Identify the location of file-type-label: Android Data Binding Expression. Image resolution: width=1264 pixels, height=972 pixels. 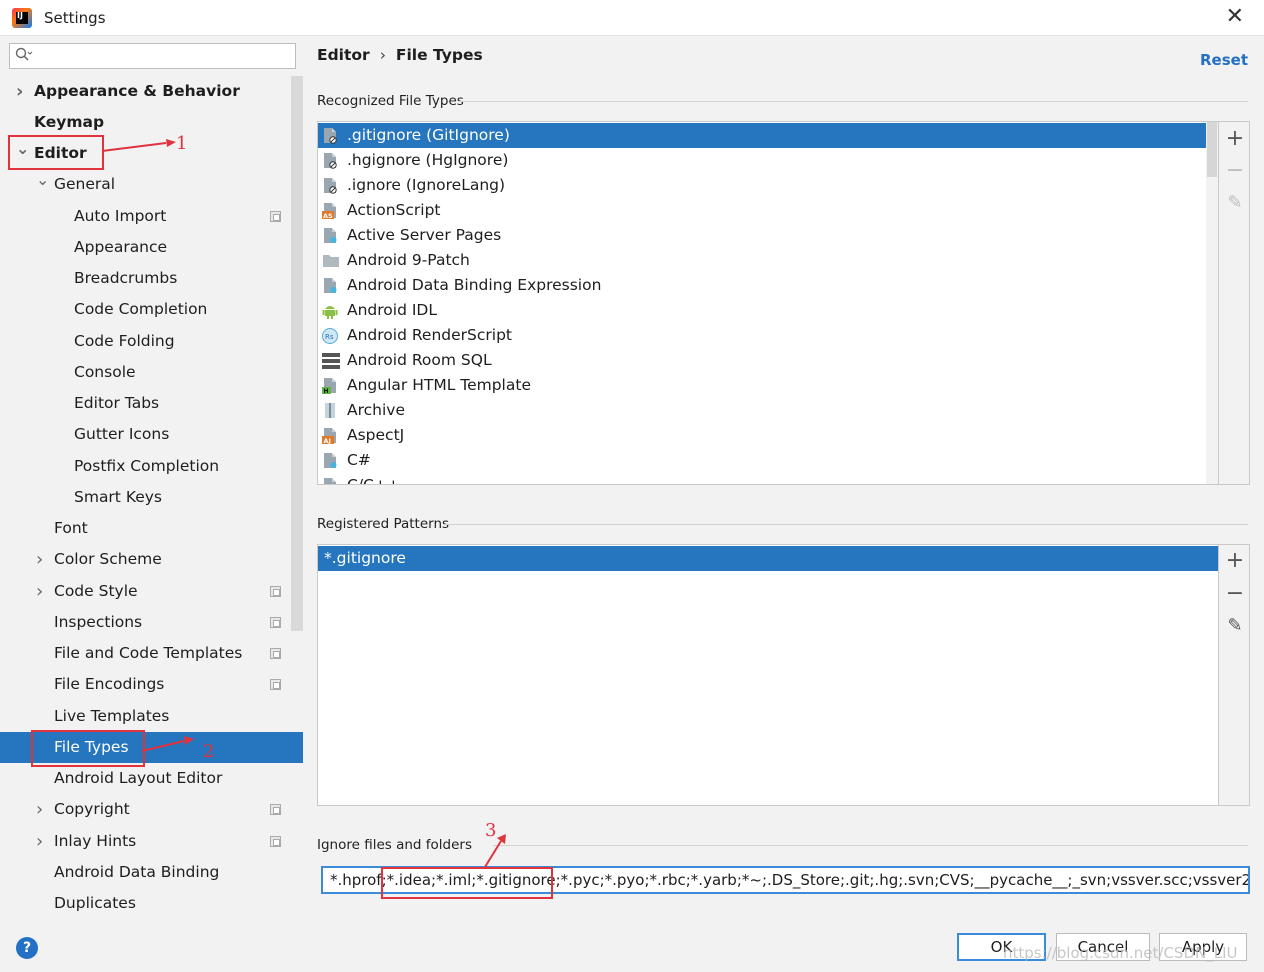
(474, 285).